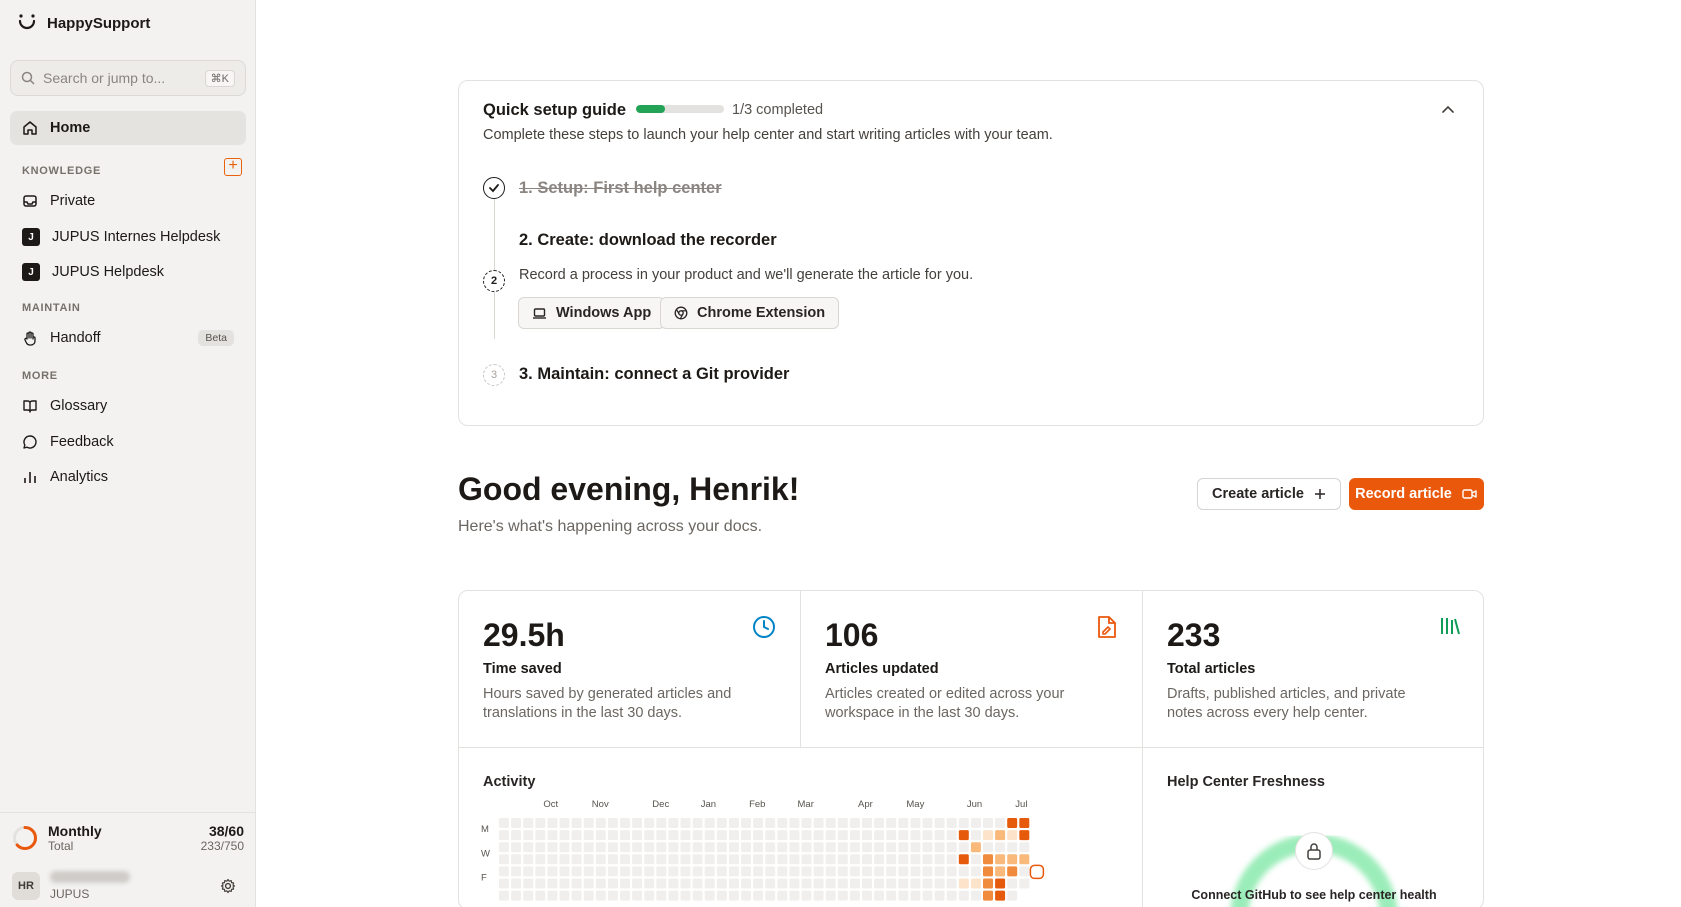 The width and height of the screenshot is (1681, 907). What do you see at coordinates (128, 201) in the screenshot?
I see `sidebar-item-private: Private` at bounding box center [128, 201].